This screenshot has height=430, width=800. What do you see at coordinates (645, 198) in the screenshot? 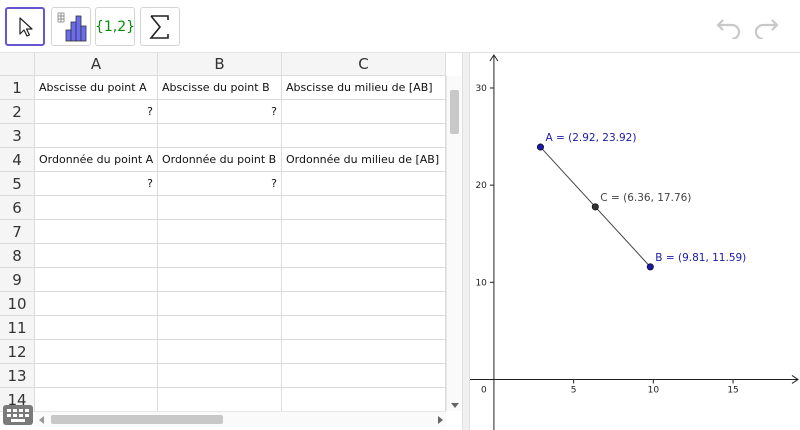
I see `point-c-label: C = (6.36, 17.76)` at bounding box center [645, 198].